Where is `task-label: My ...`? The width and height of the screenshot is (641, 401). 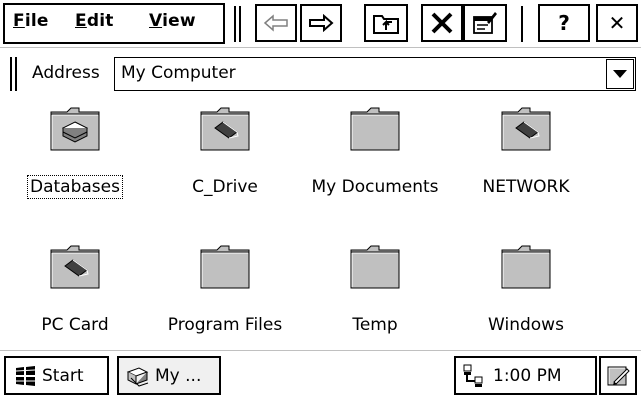 task-label: My ... is located at coordinates (178, 375).